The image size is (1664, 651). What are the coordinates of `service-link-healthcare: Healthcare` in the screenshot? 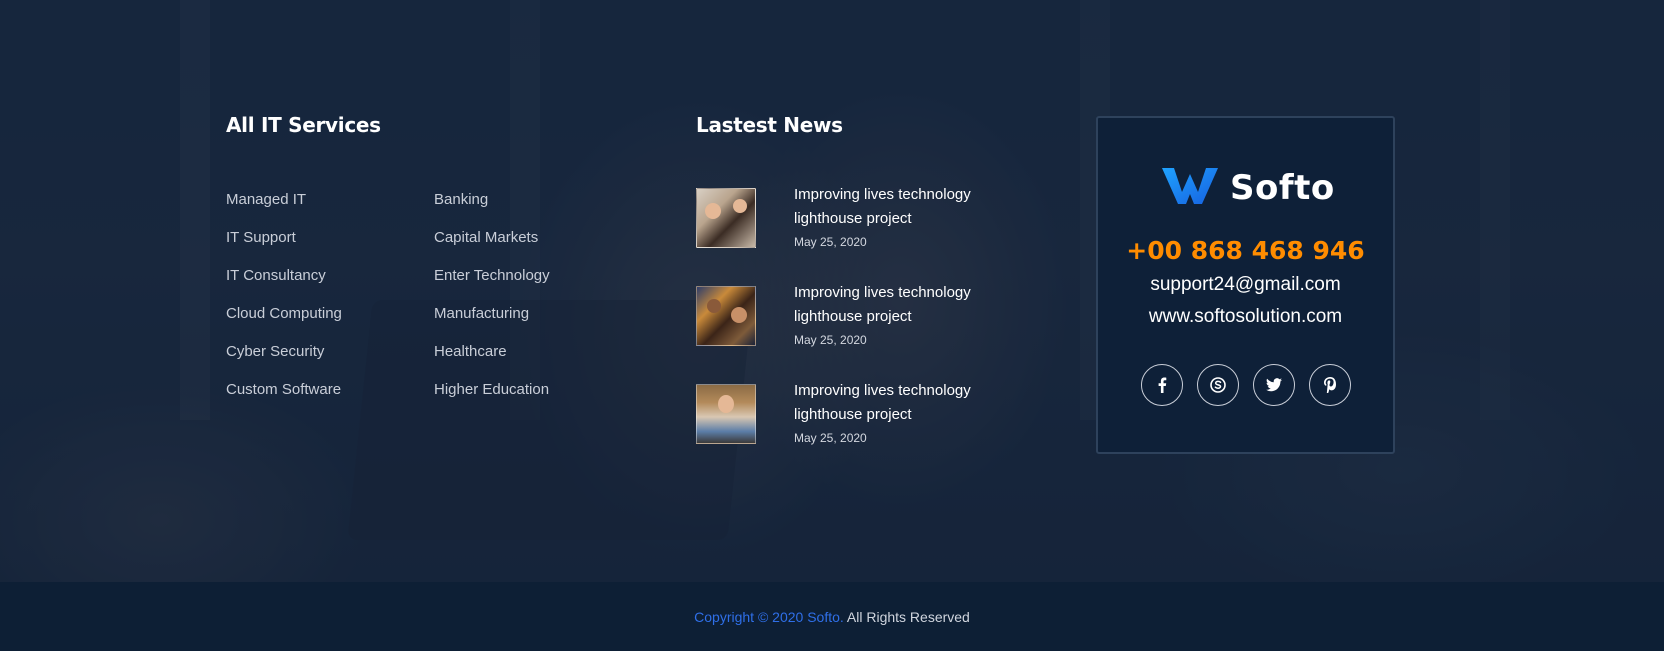 It's located at (538, 362).